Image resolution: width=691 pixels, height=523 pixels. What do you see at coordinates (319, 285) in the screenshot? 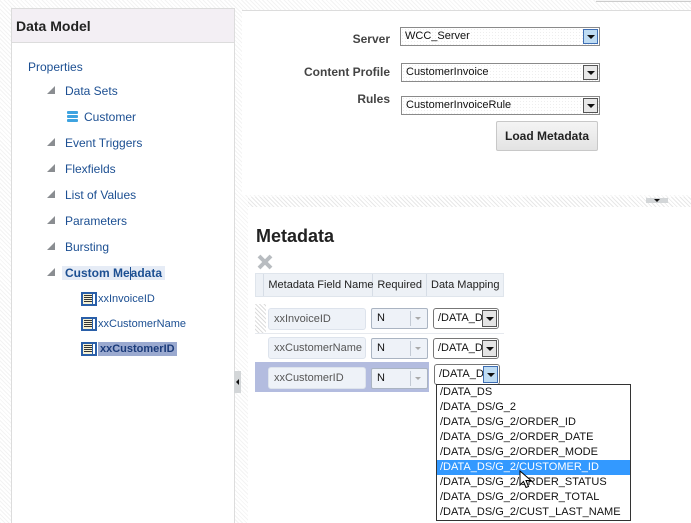
I see `column-header-field-name: Metadata Field Name` at bounding box center [319, 285].